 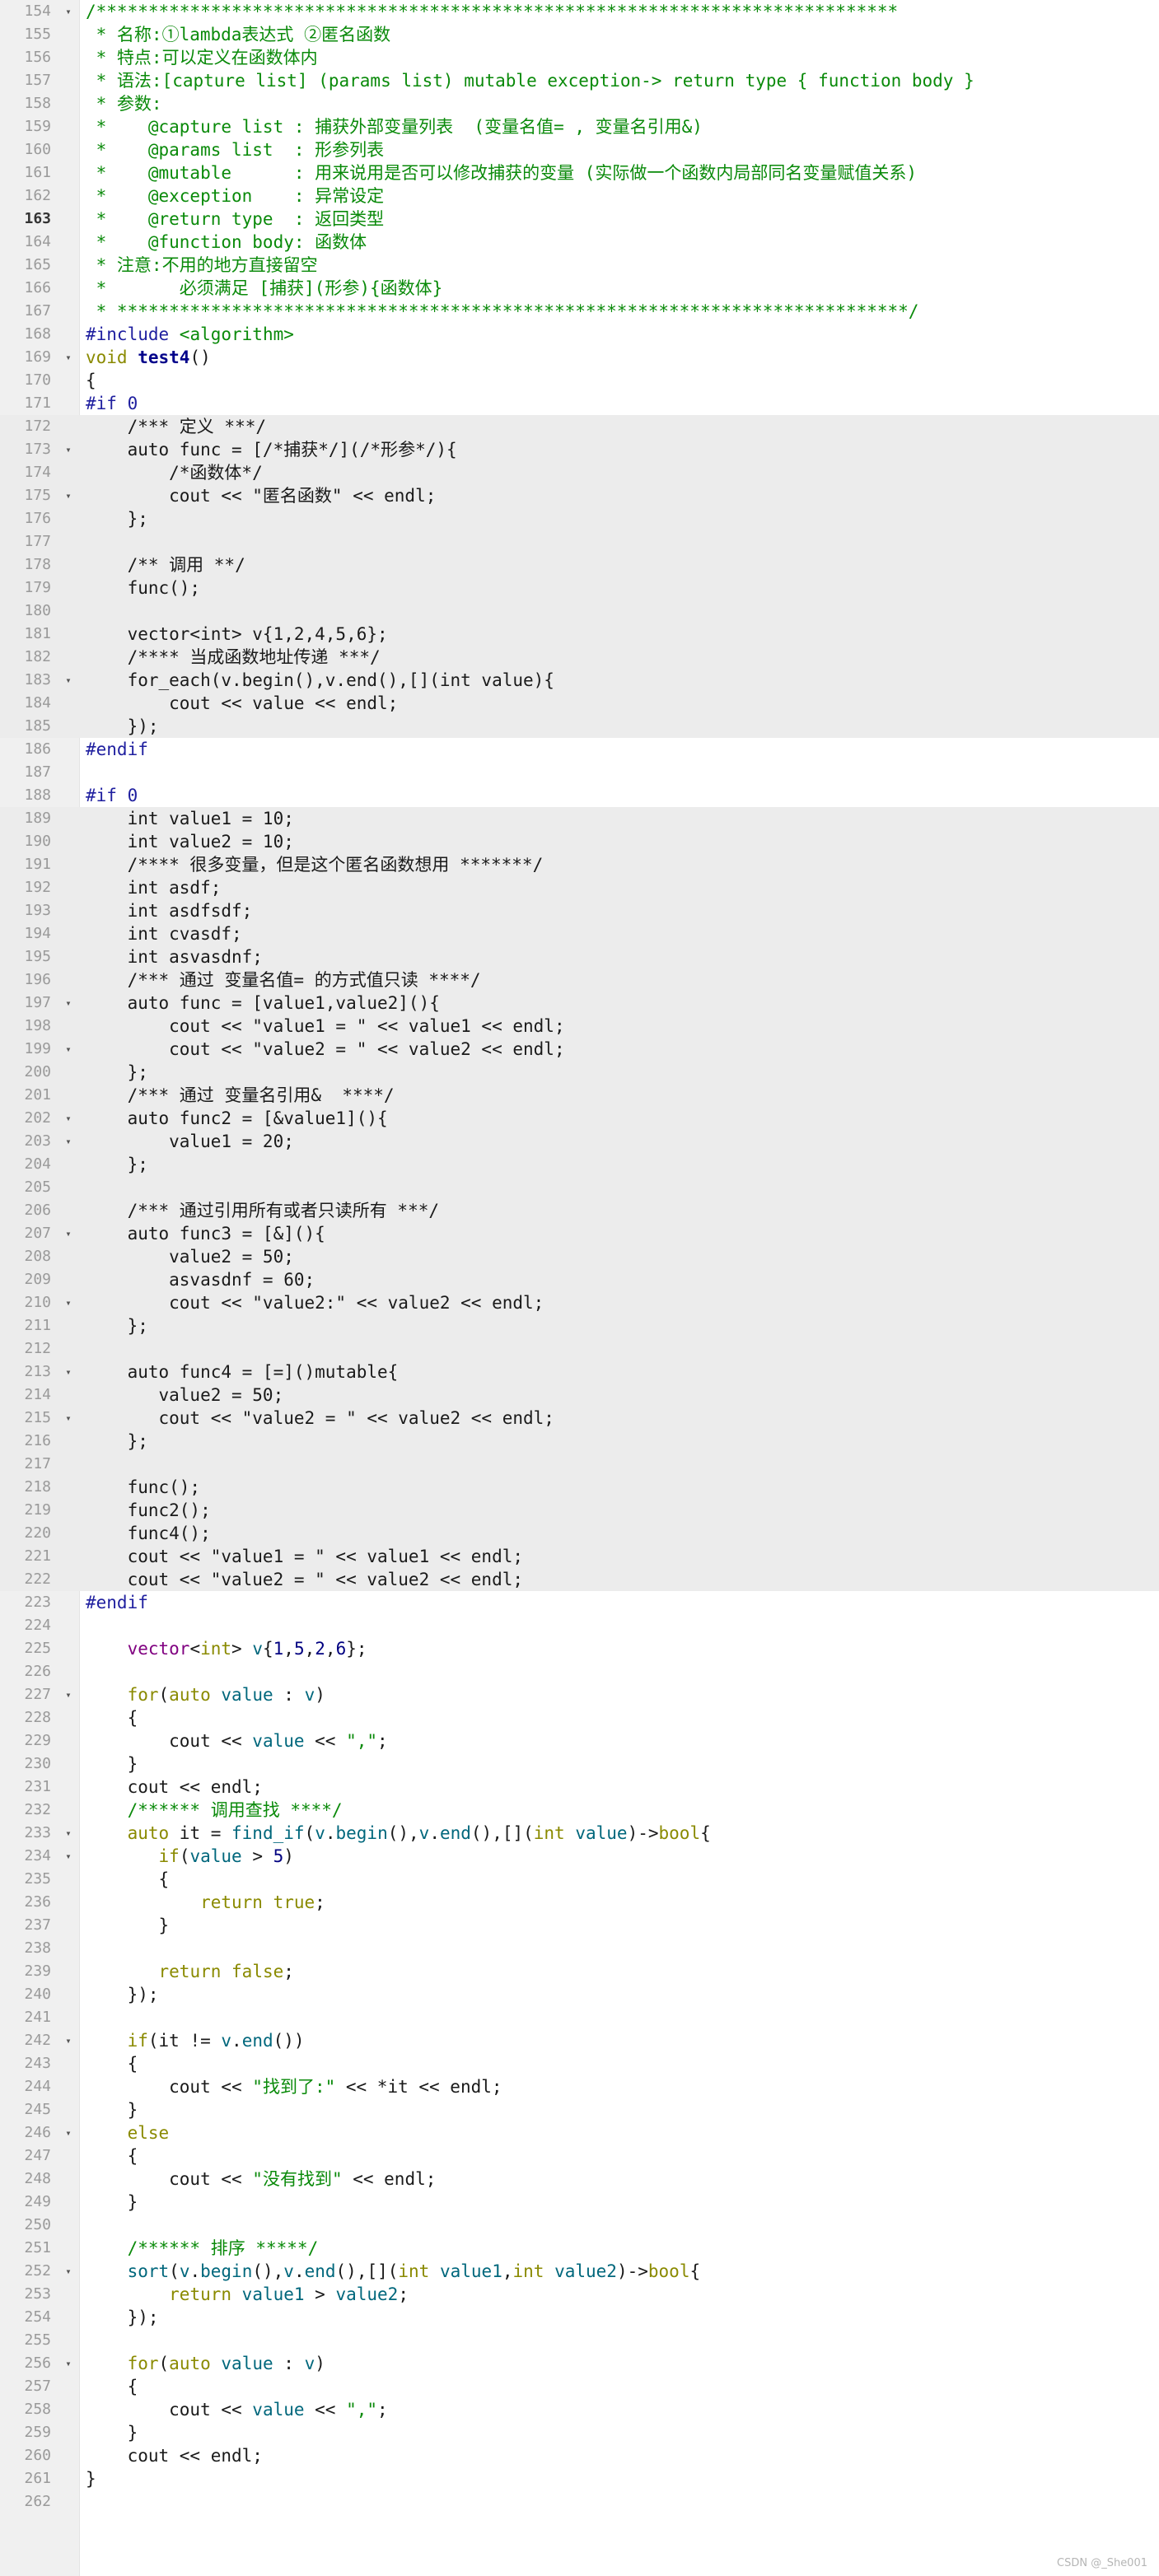 I want to click on code-line: 226, so click(x=579, y=1671).